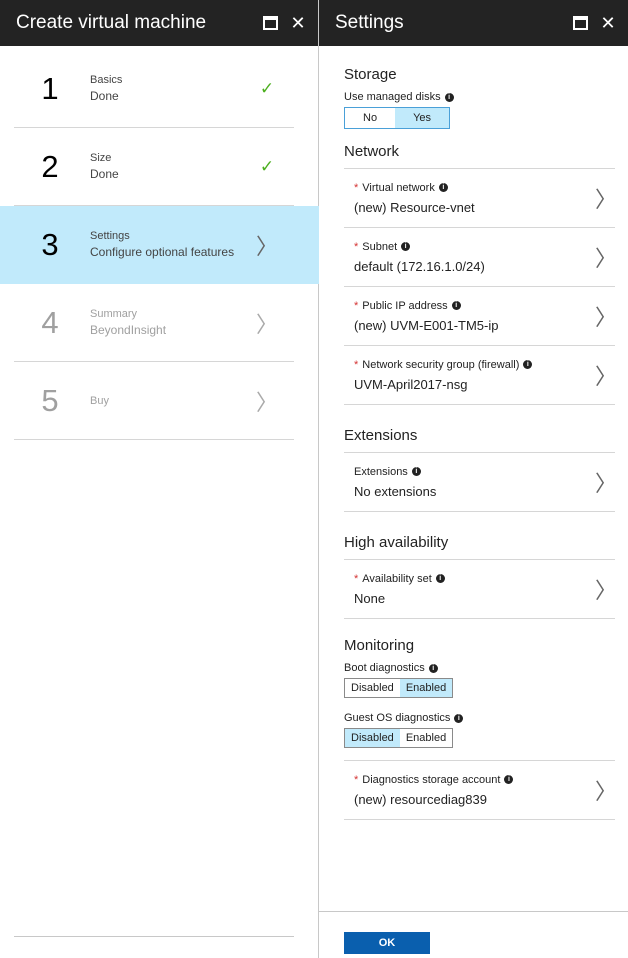 This screenshot has width=628, height=958. I want to click on field-value: default (172.16.1.0/24), so click(419, 266).